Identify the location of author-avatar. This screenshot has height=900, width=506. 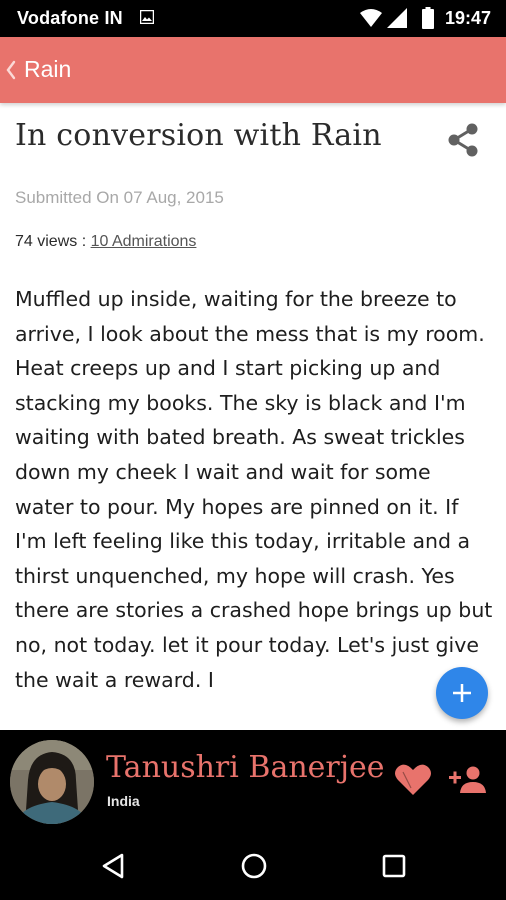
(52, 782).